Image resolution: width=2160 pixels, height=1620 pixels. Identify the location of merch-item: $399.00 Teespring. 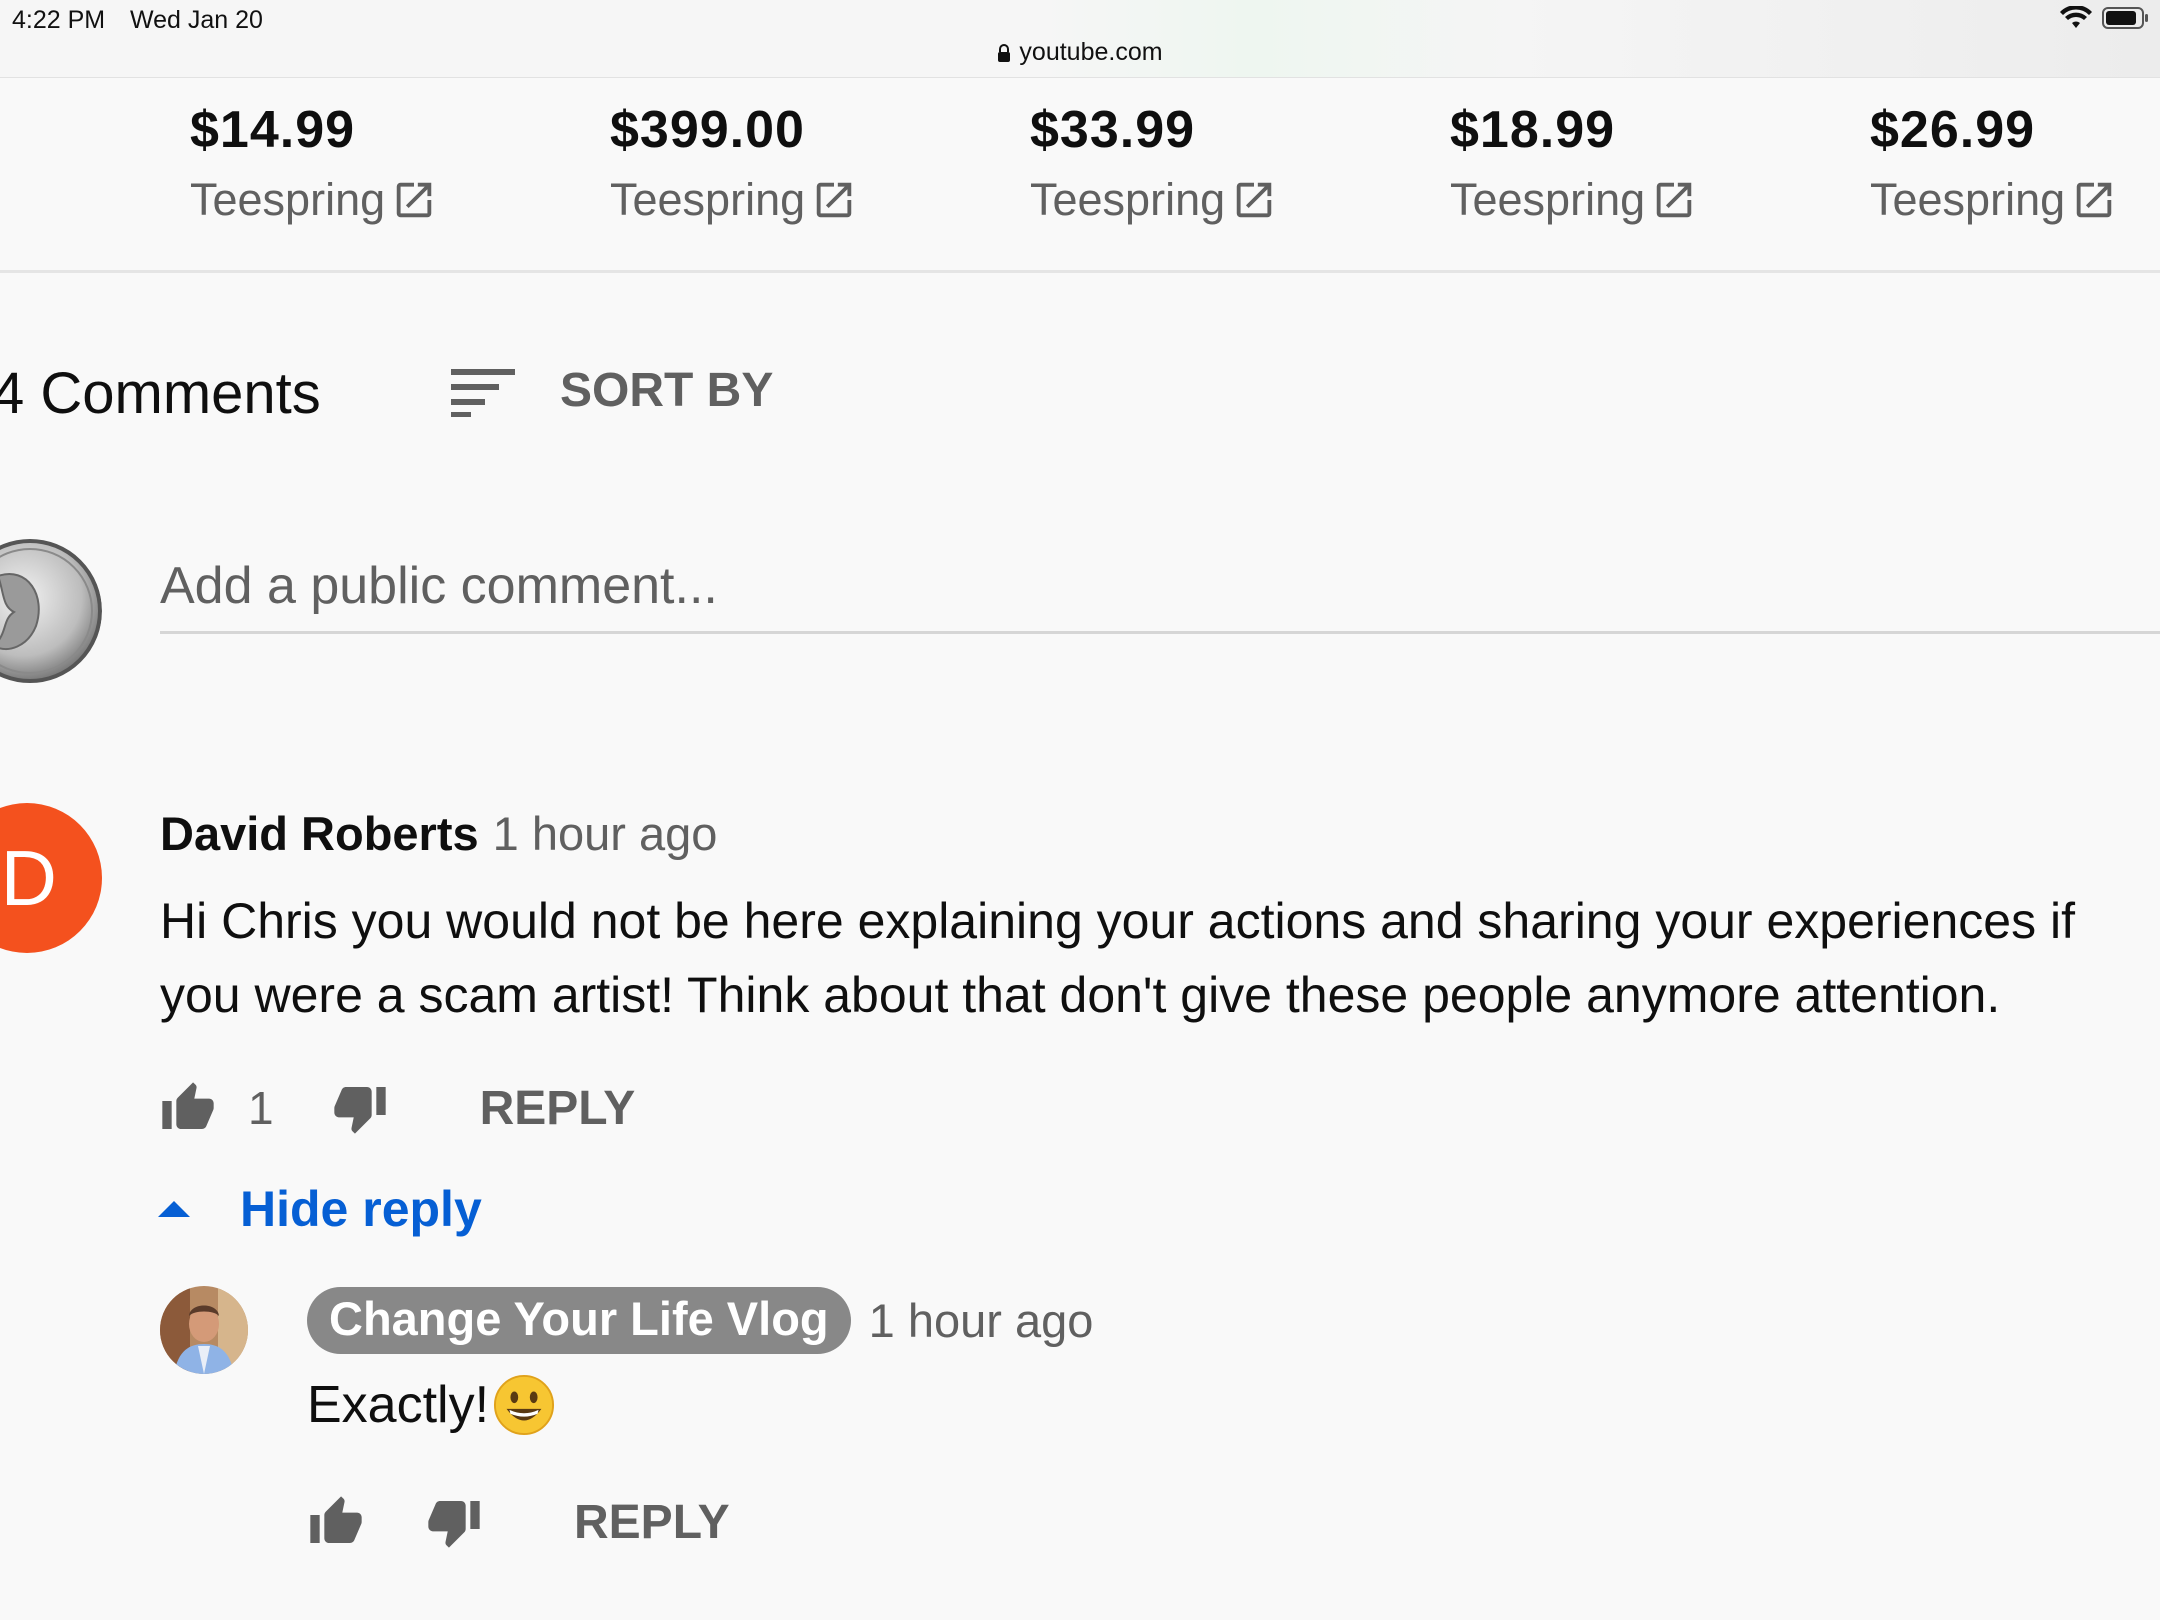
(733, 163).